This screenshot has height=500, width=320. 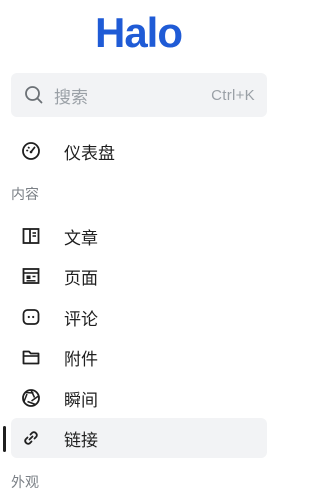 What do you see at coordinates (4, 439) in the screenshot?
I see `active-indicator` at bounding box center [4, 439].